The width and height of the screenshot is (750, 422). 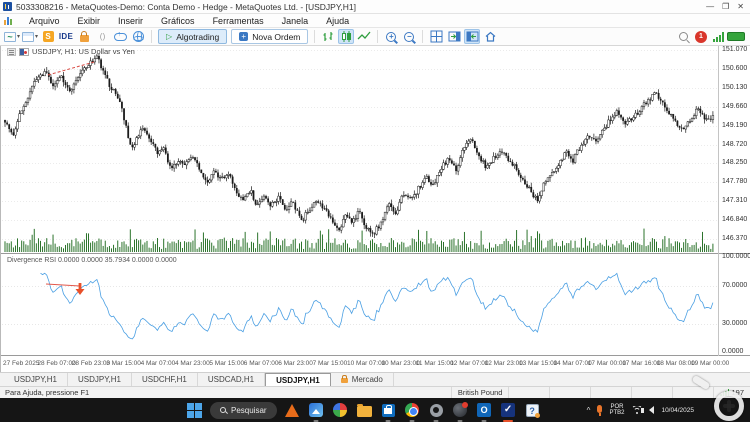 I want to click on zoom-out-icon: −, so click(x=409, y=36).